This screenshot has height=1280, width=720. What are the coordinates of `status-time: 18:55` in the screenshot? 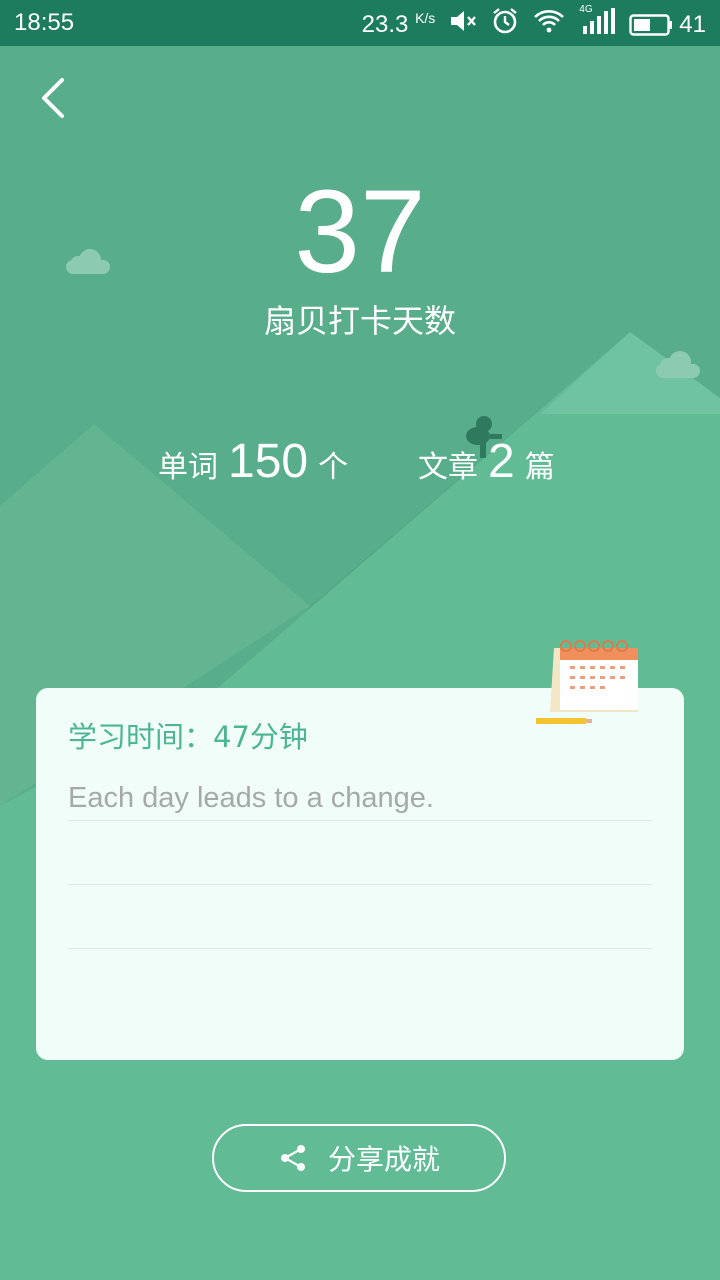 It's located at (44, 22).